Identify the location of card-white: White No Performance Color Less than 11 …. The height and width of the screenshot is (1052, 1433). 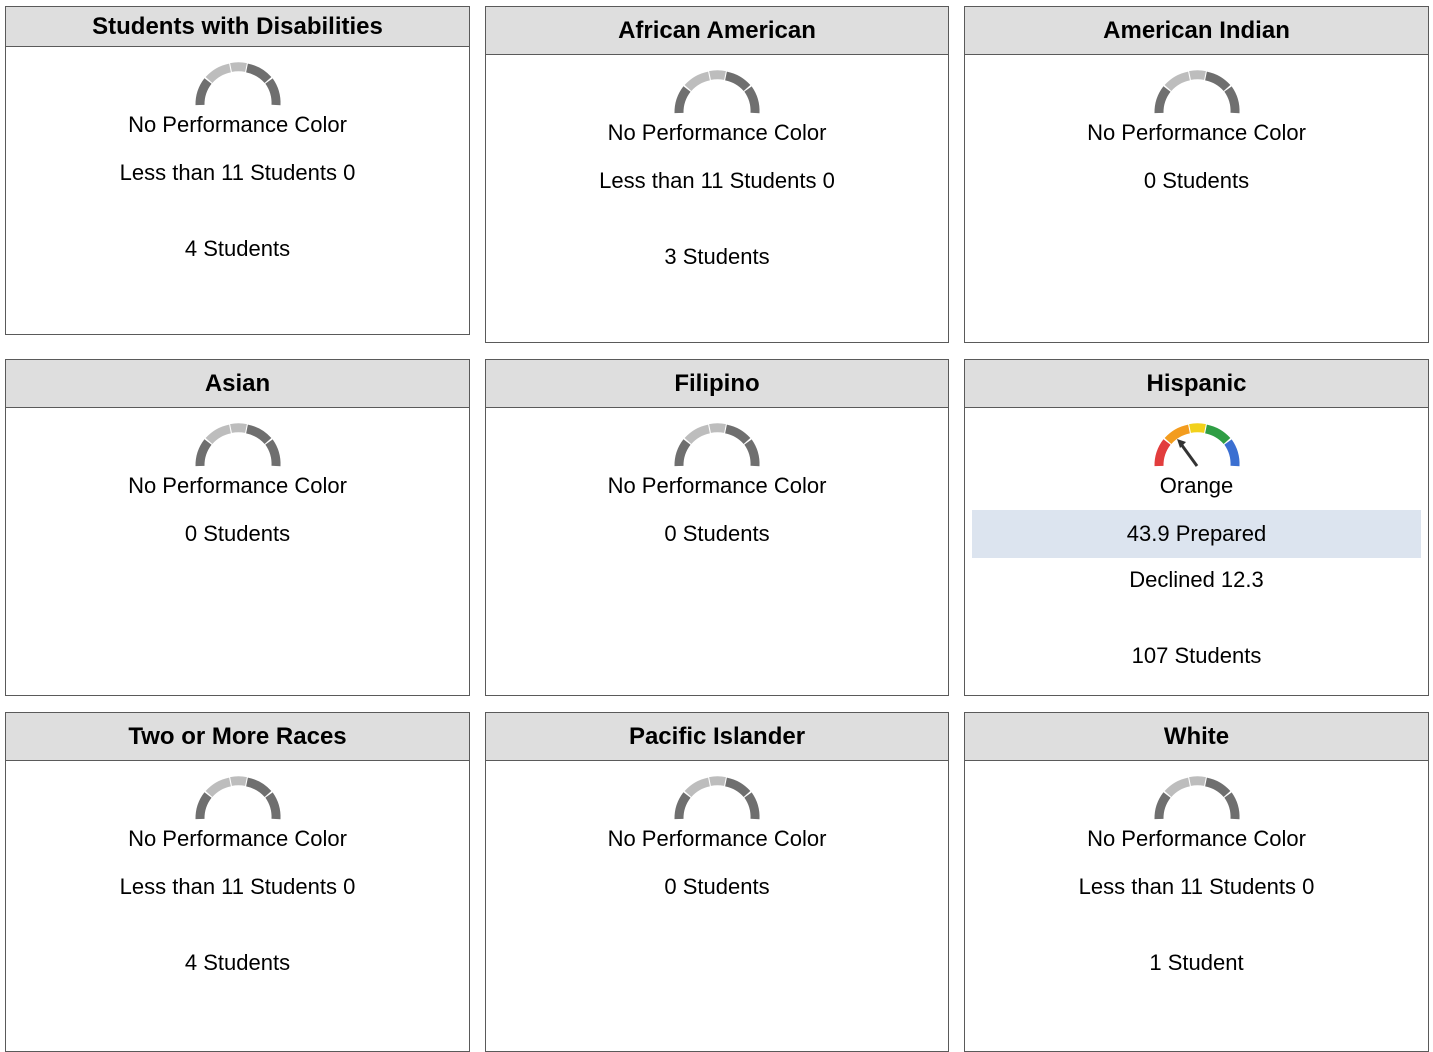
(1196, 882).